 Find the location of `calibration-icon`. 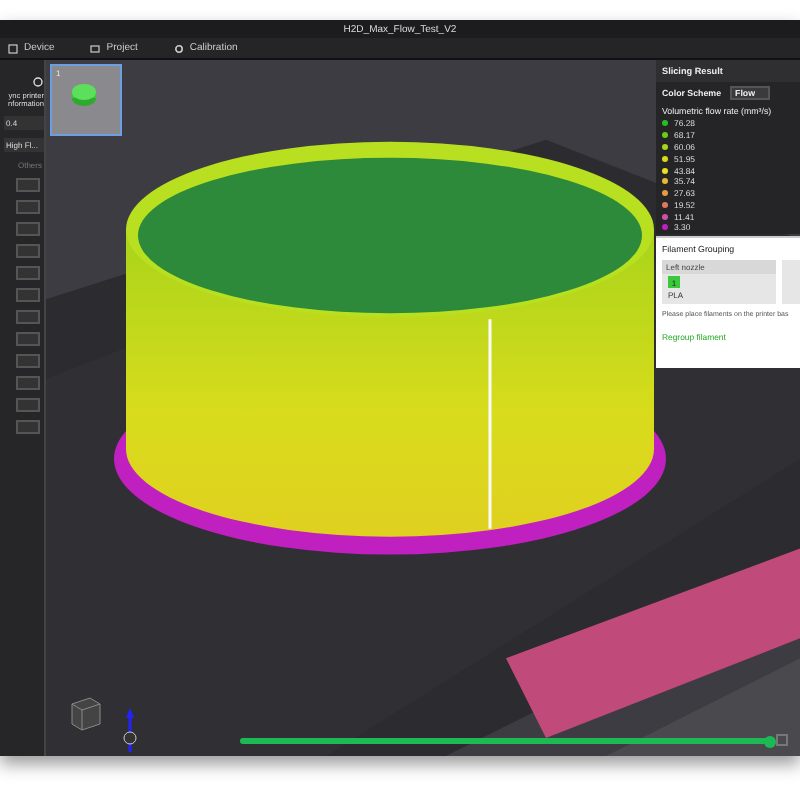

calibration-icon is located at coordinates (178, 48).